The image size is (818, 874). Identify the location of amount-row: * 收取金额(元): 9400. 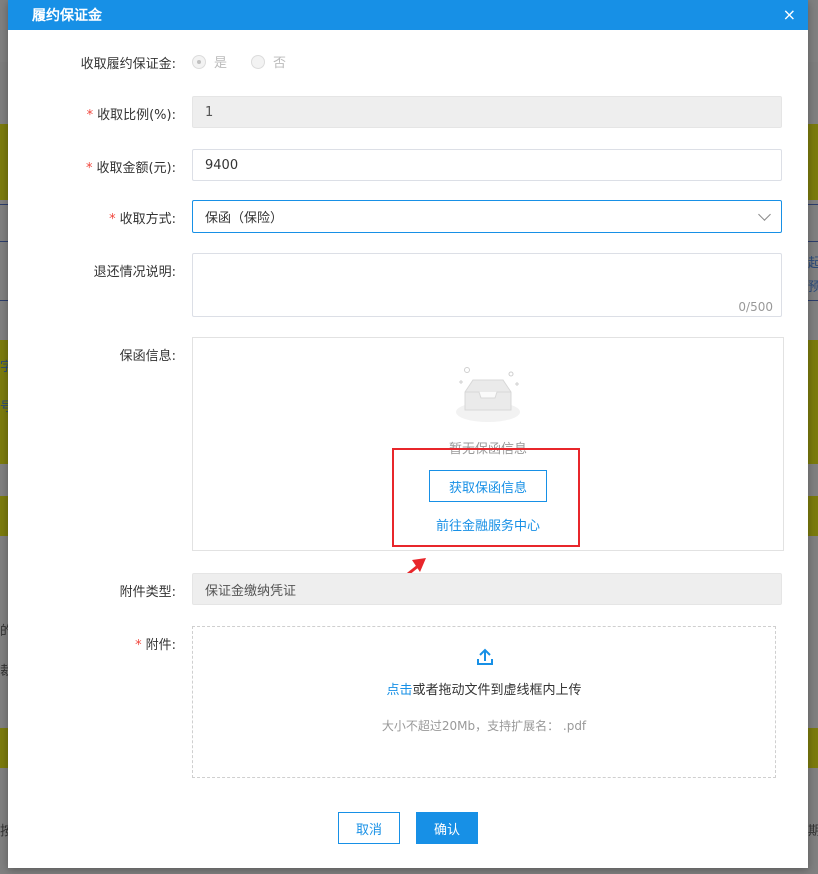
(408, 165).